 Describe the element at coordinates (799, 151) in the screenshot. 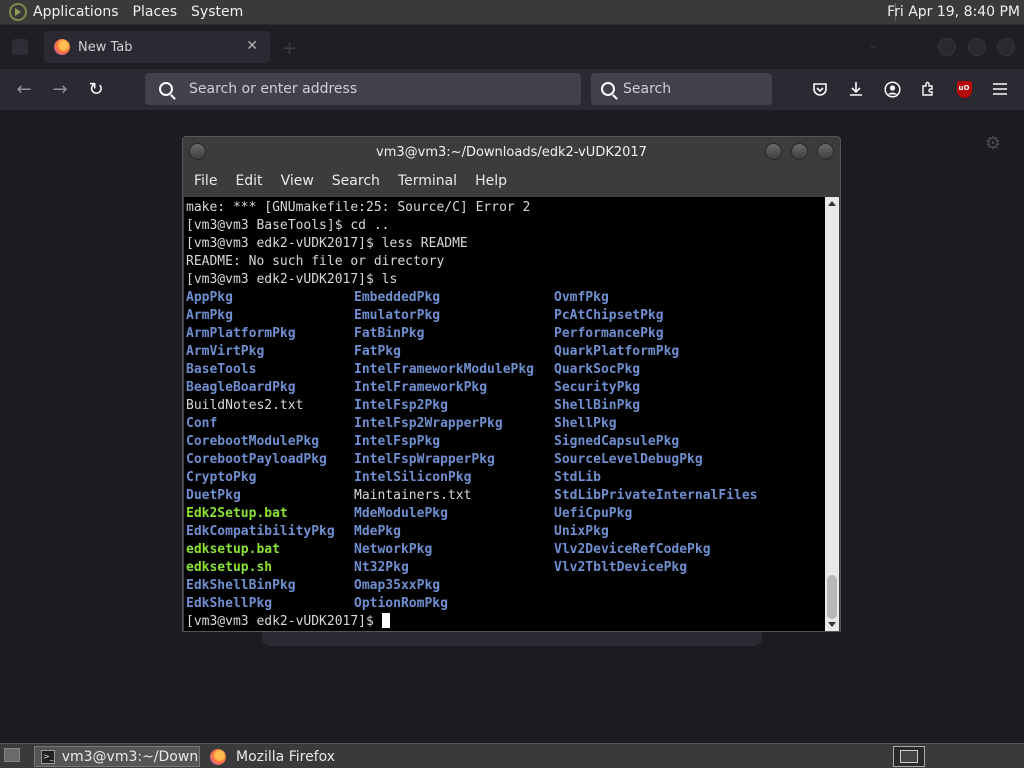

I see `terminal-maximize-button` at that location.